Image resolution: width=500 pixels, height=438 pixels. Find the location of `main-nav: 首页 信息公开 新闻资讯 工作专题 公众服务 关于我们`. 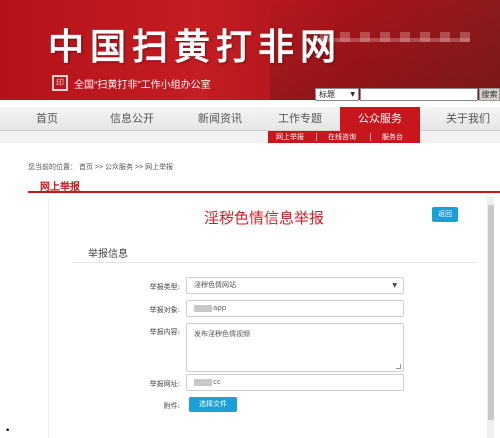

main-nav: 首页 信息公开 新闻资讯 工作专题 公众服务 关于我们 is located at coordinates (250, 119).